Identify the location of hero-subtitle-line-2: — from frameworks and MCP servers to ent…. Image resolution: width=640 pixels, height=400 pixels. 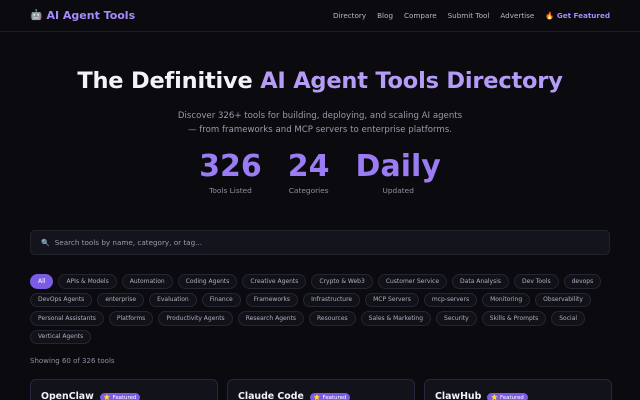
(320, 130).